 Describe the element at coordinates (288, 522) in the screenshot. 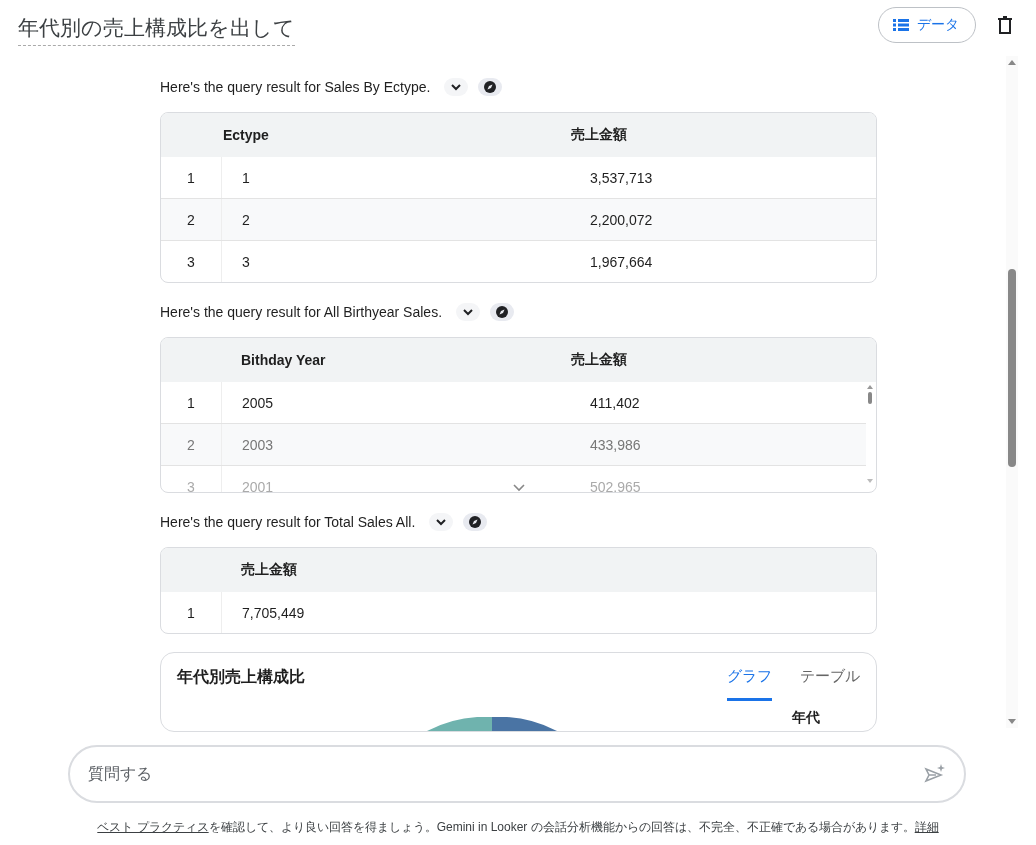

I see `result-message: Here's the query result for Total Sales All.` at that location.